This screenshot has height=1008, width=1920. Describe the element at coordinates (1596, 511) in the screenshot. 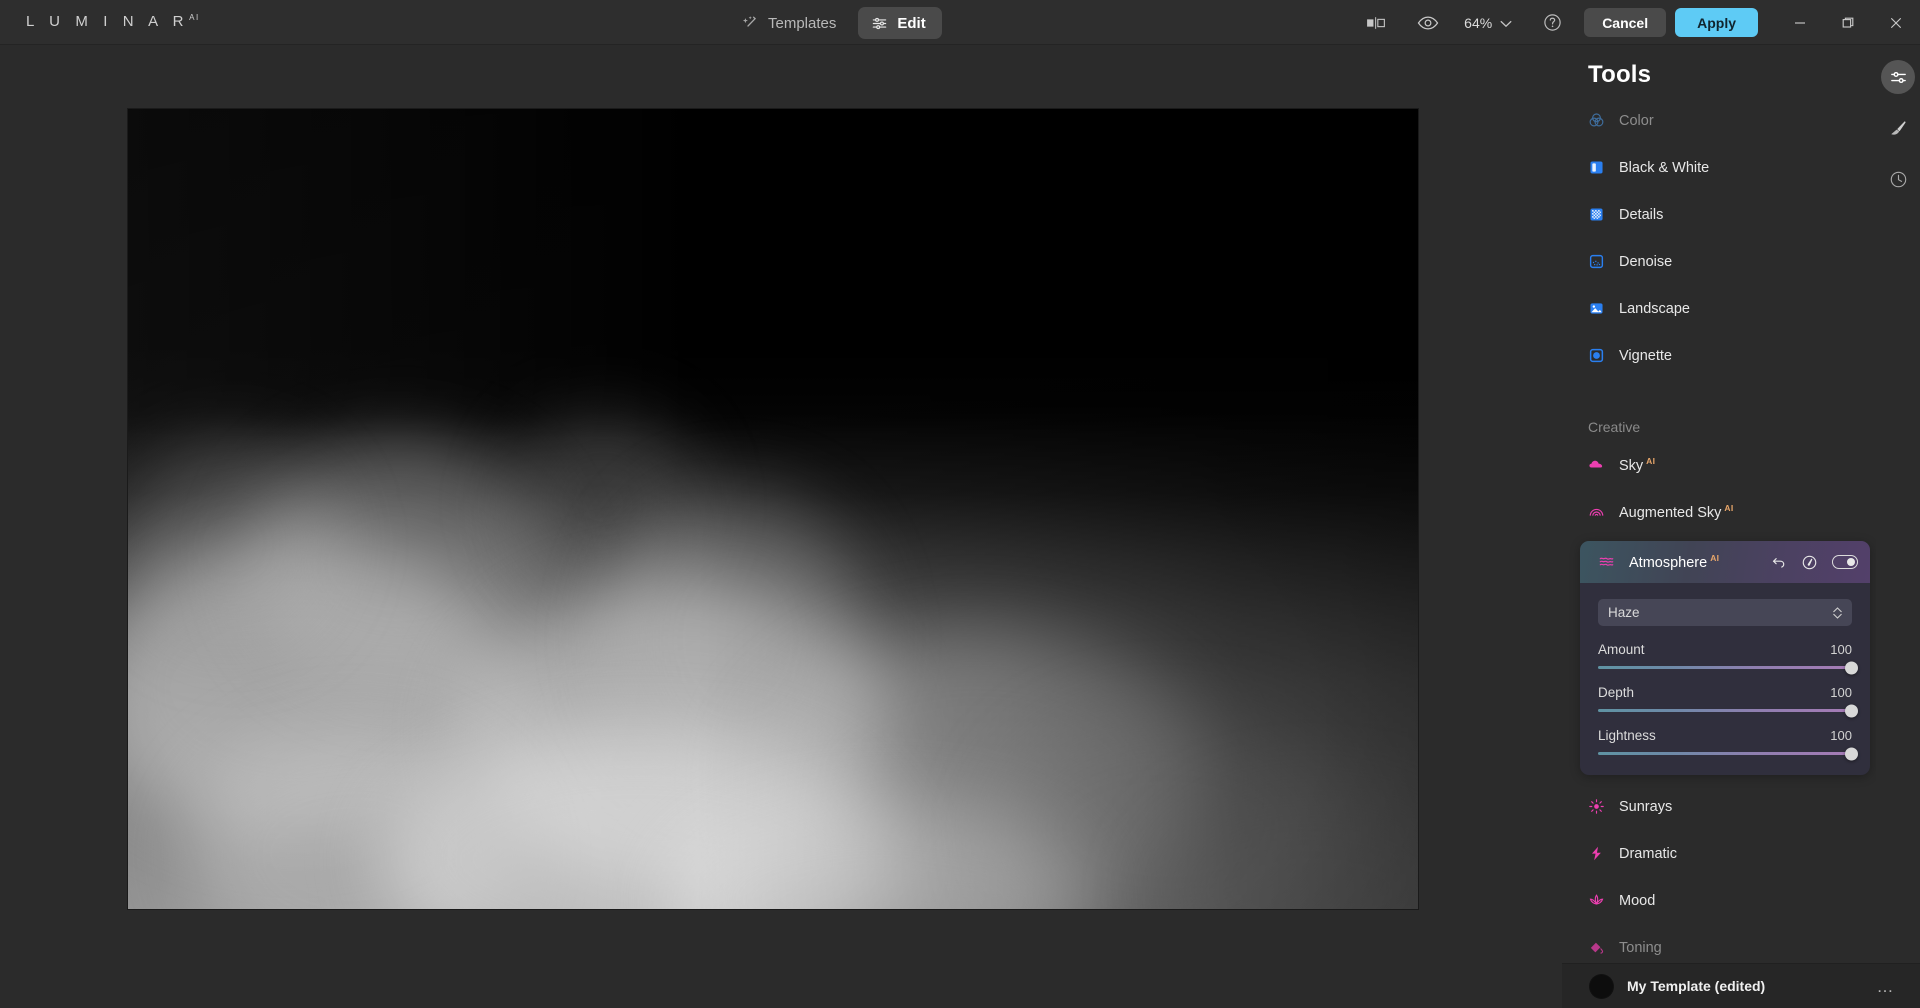

I see `arc-rays-icon` at that location.